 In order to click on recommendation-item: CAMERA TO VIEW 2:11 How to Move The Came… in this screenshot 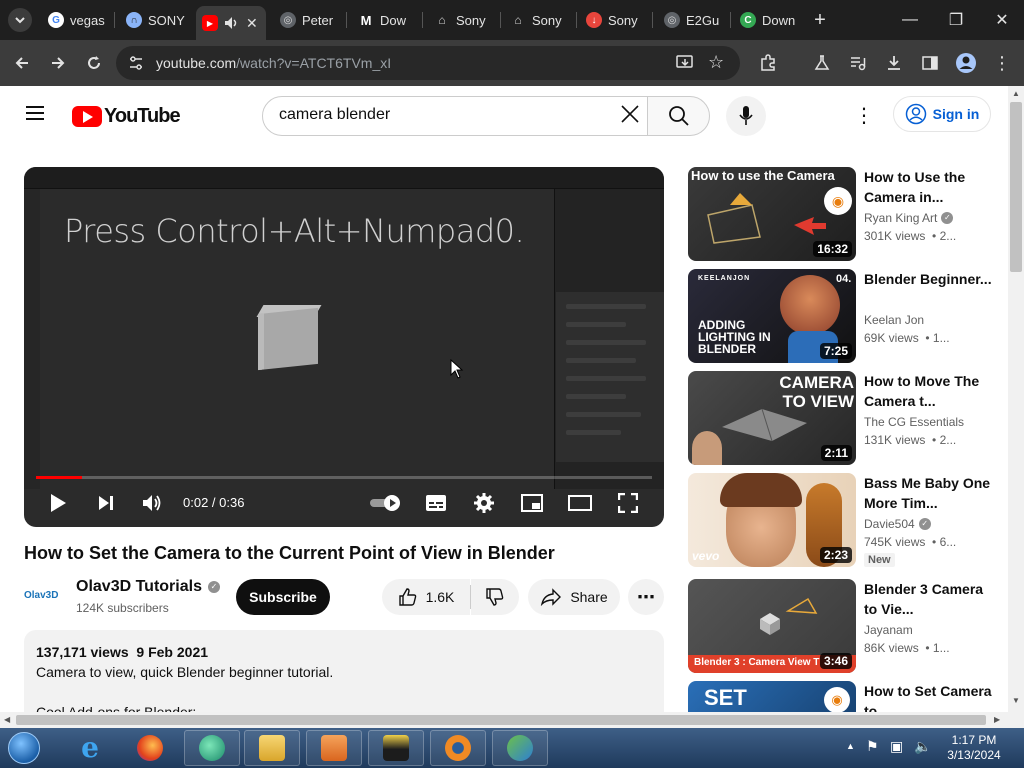, I will do `click(843, 418)`.